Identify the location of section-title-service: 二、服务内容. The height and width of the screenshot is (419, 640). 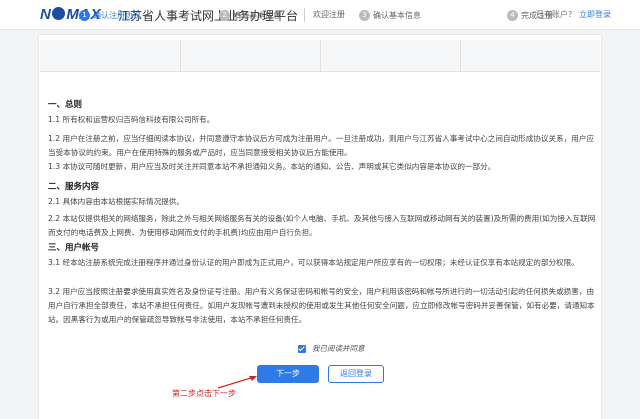
(74, 187).